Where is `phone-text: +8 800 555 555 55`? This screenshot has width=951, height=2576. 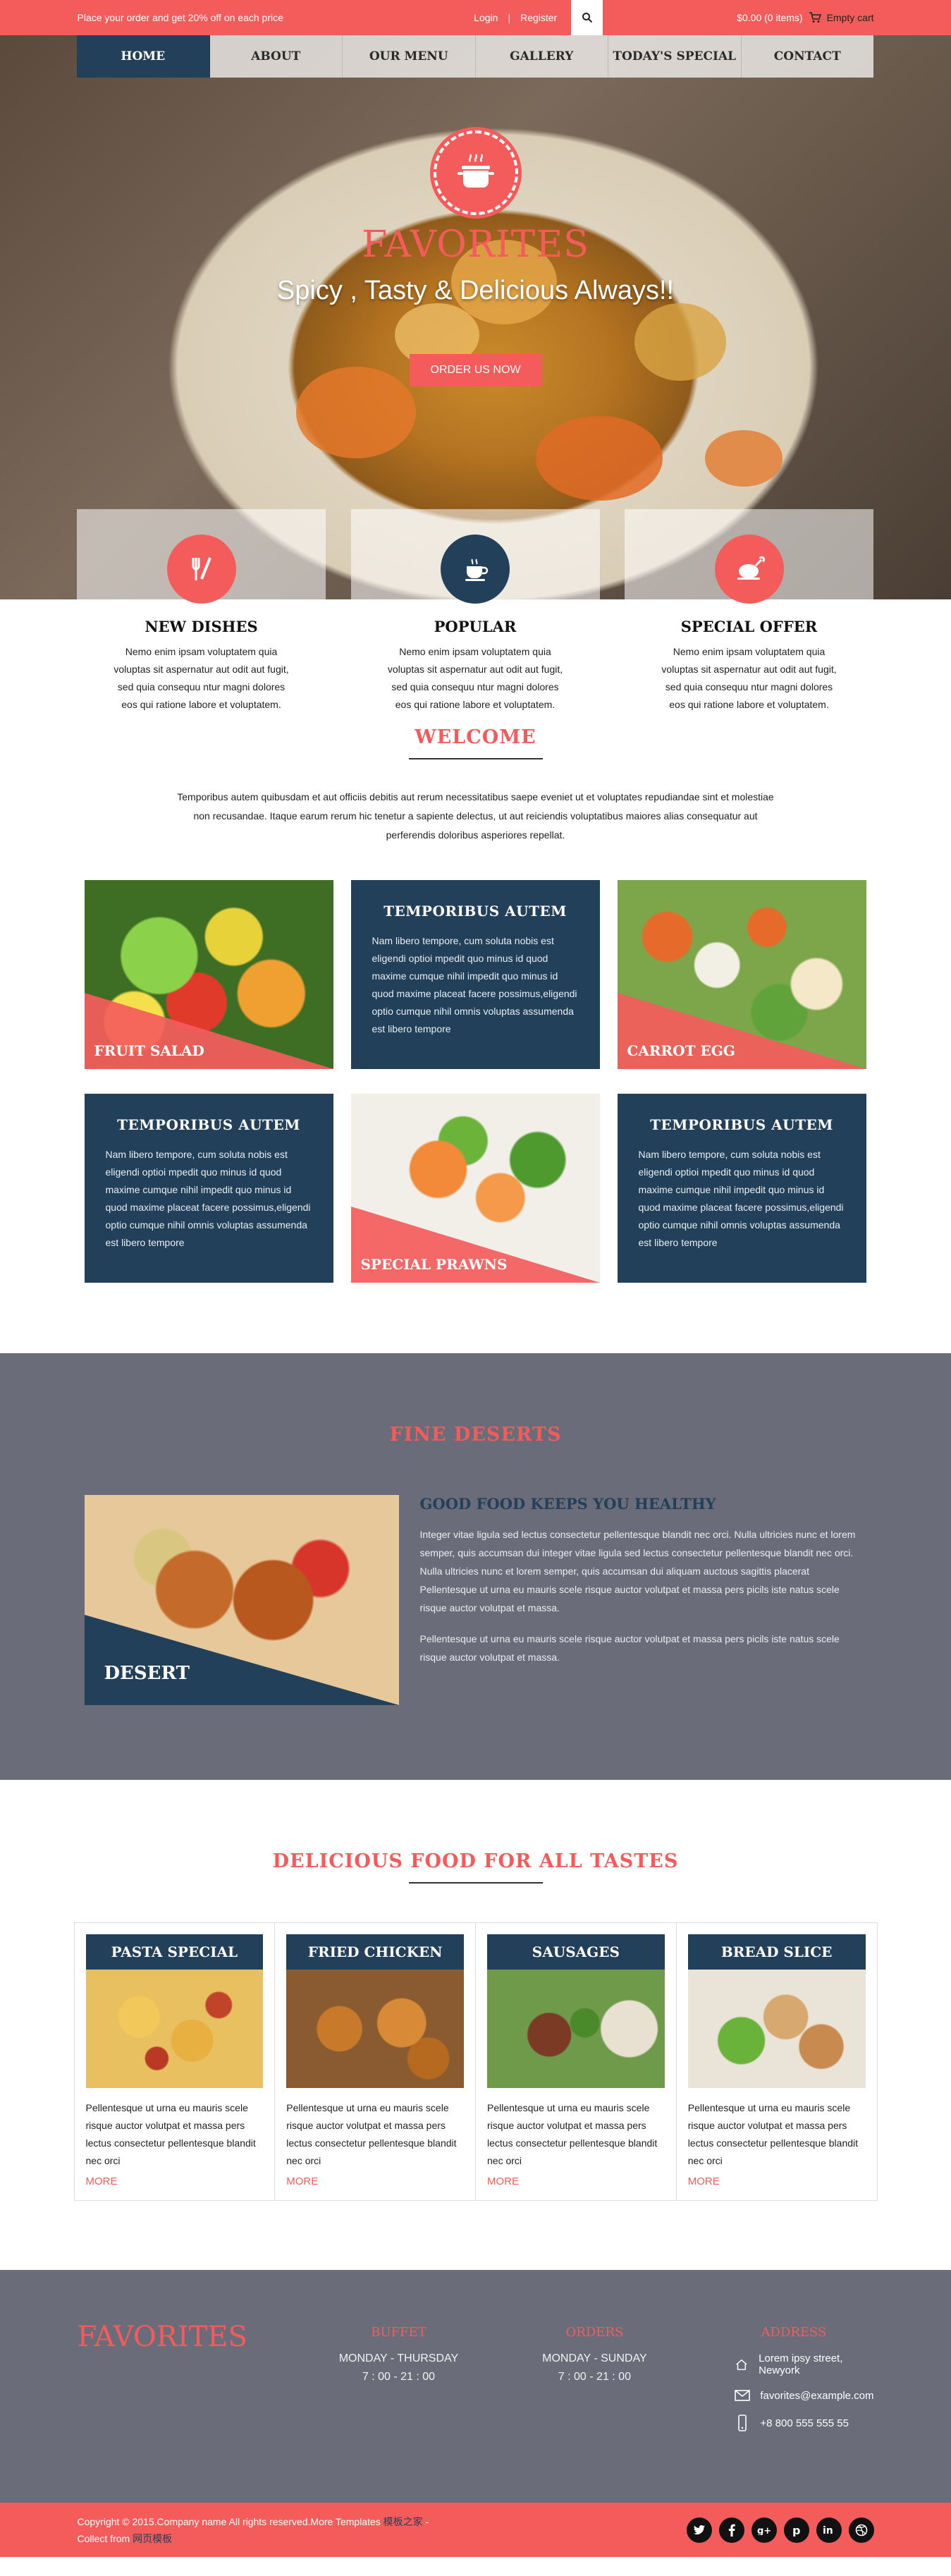 phone-text: +8 800 555 555 55 is located at coordinates (805, 2423).